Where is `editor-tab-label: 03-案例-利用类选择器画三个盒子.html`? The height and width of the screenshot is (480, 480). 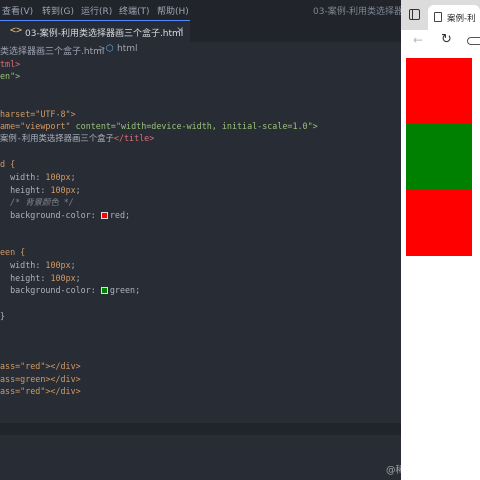 editor-tab-label: 03-案例-利用类选择器画三个盒子.html is located at coordinates (104, 34).